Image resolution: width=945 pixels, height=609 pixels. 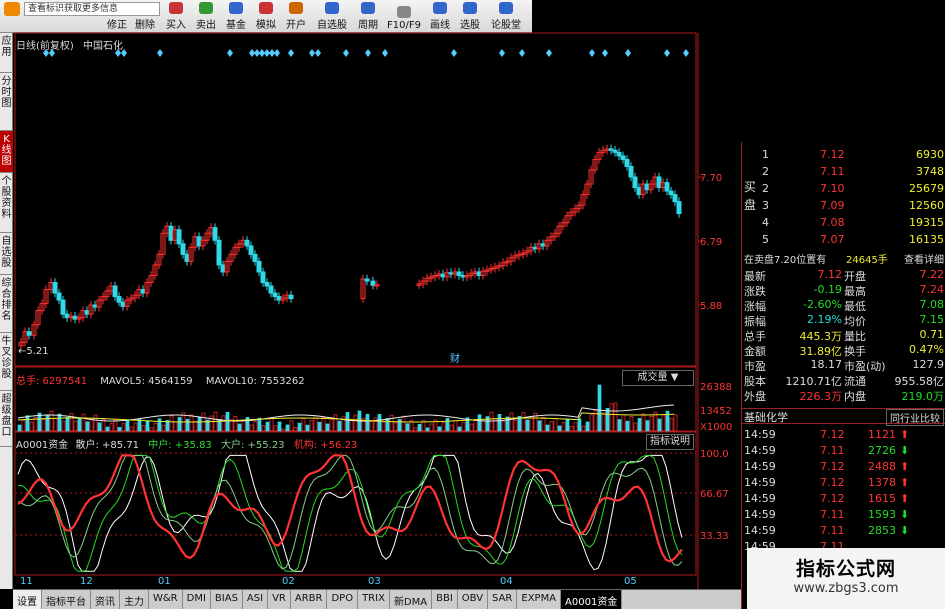 What do you see at coordinates (45, 46) in the screenshot?
I see `period-label: 日线(前复权)` at bounding box center [45, 46].